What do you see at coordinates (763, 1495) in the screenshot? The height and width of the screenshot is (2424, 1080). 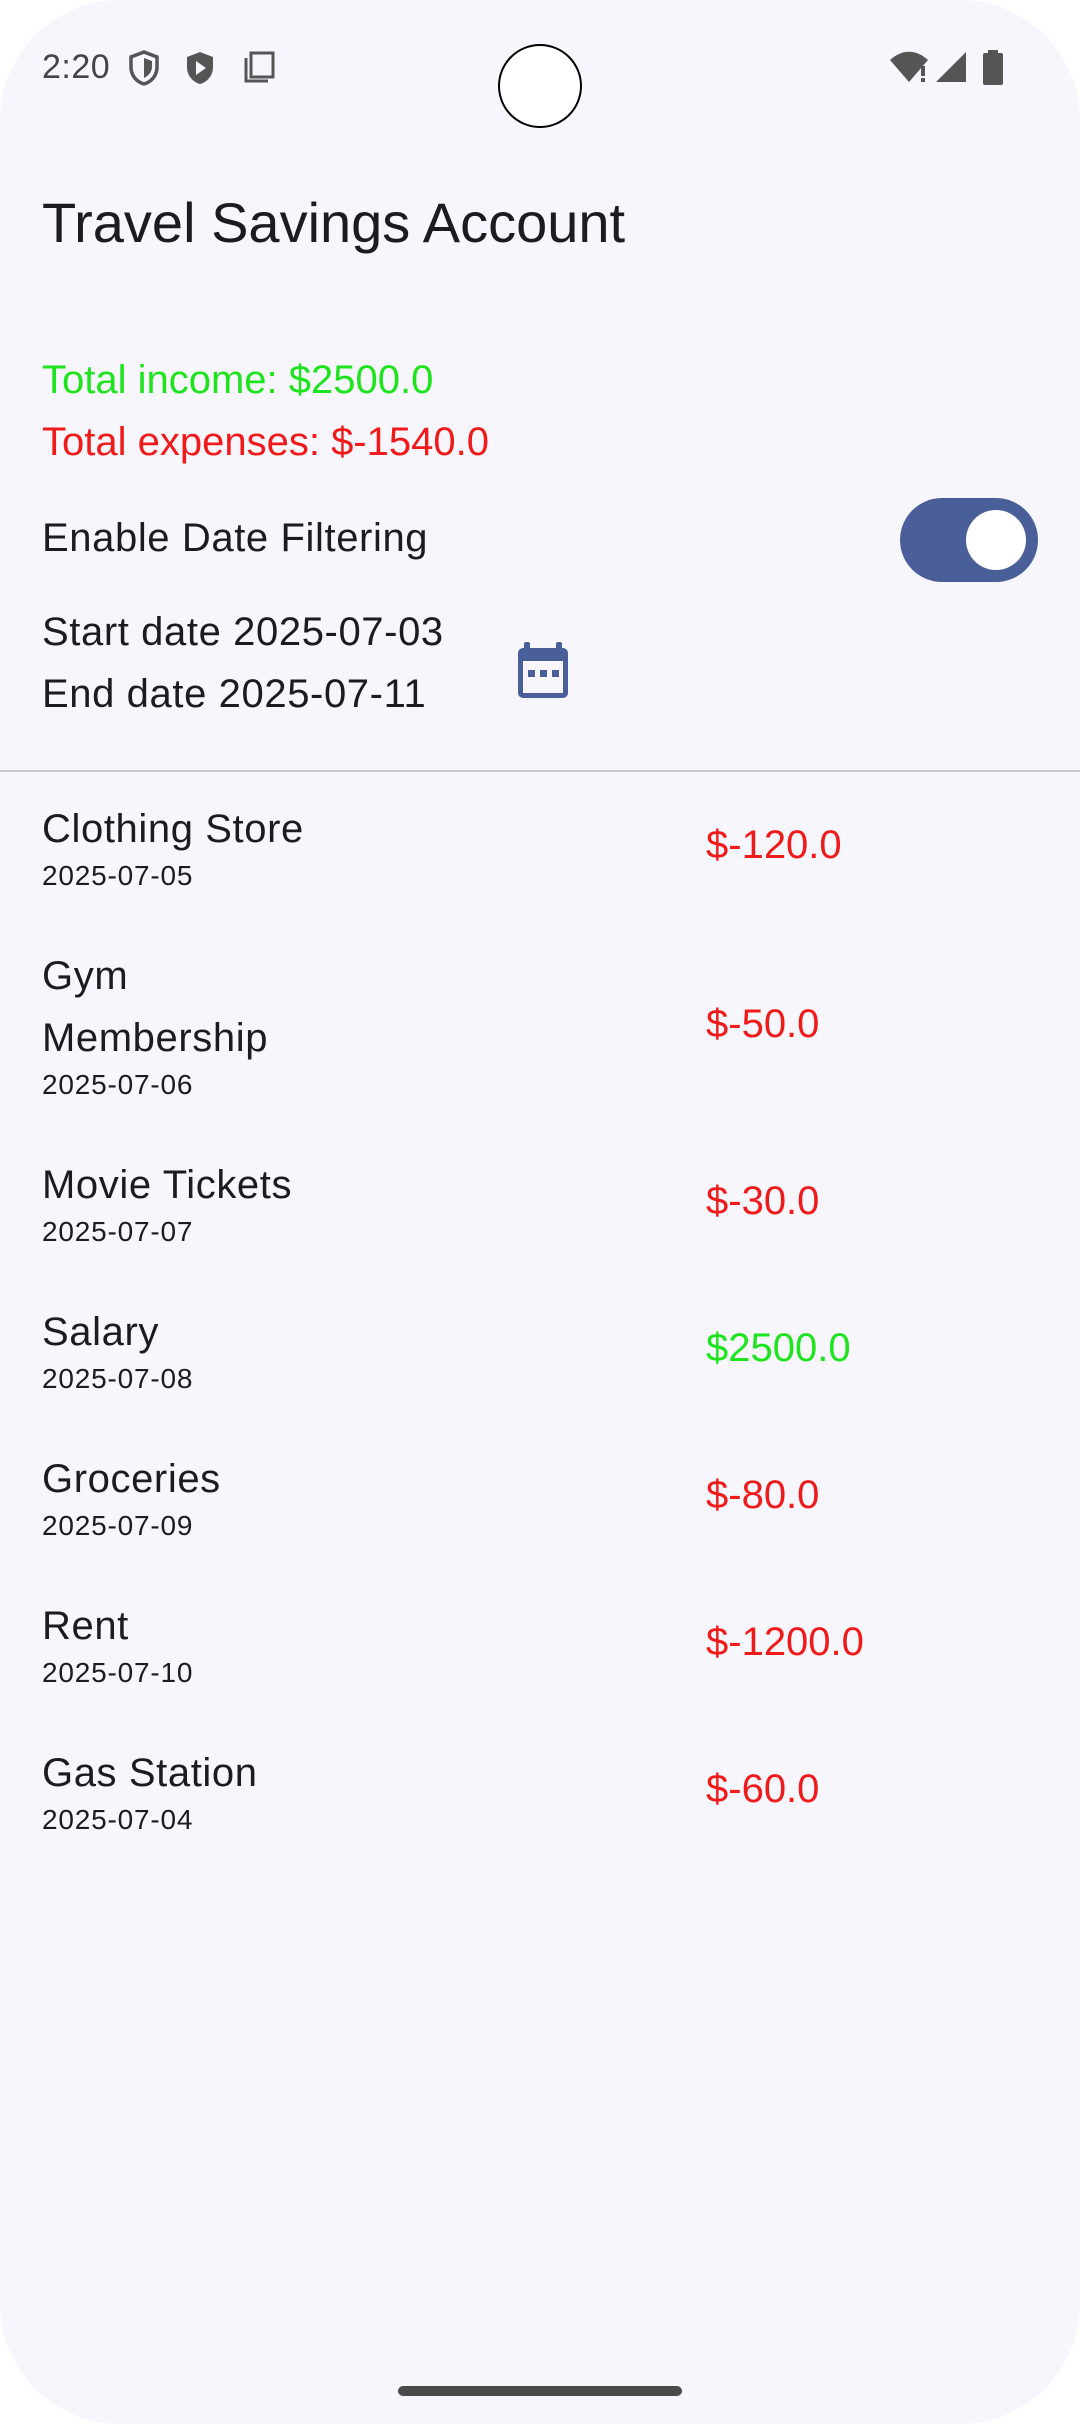 I see `transaction-amount: $-80.0` at bounding box center [763, 1495].